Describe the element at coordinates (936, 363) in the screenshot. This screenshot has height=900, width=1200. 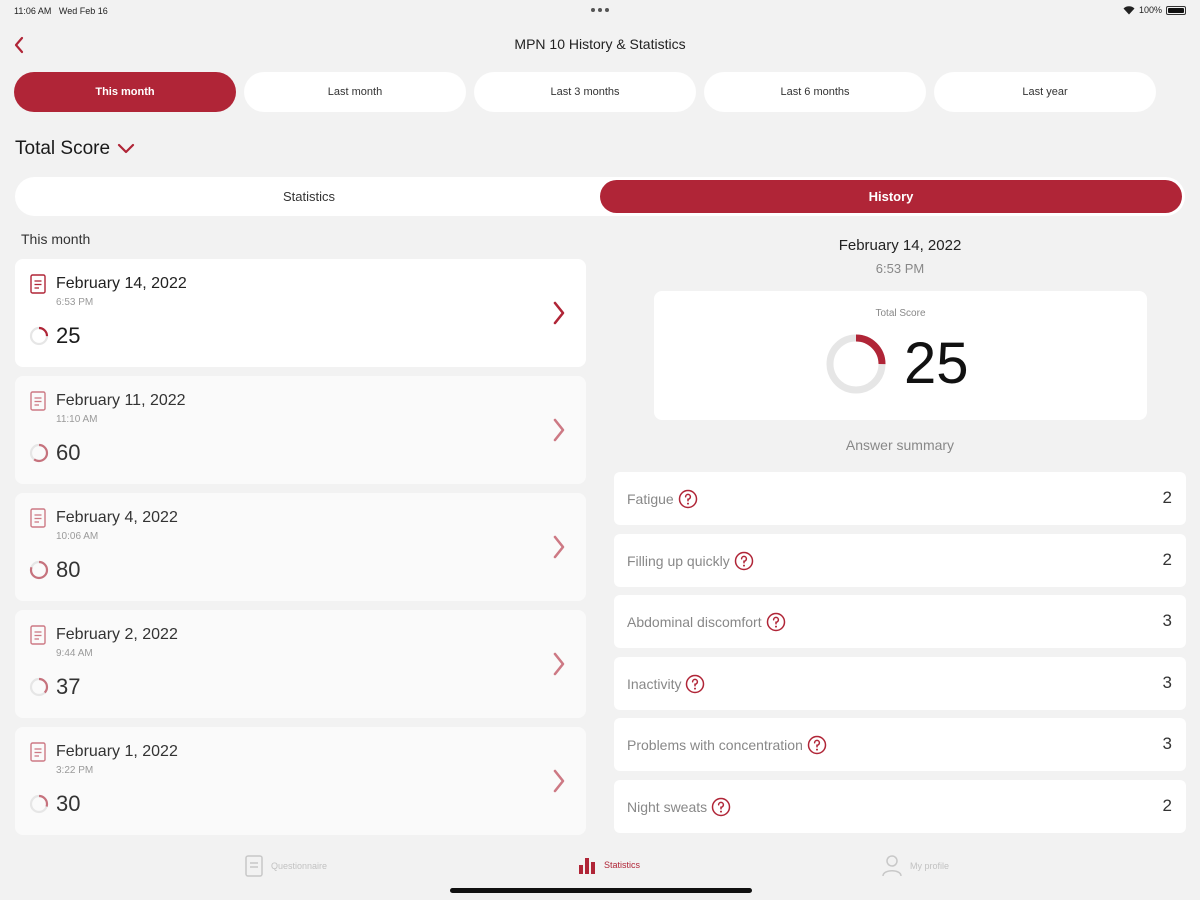
I see `total-score-value: 25` at that location.